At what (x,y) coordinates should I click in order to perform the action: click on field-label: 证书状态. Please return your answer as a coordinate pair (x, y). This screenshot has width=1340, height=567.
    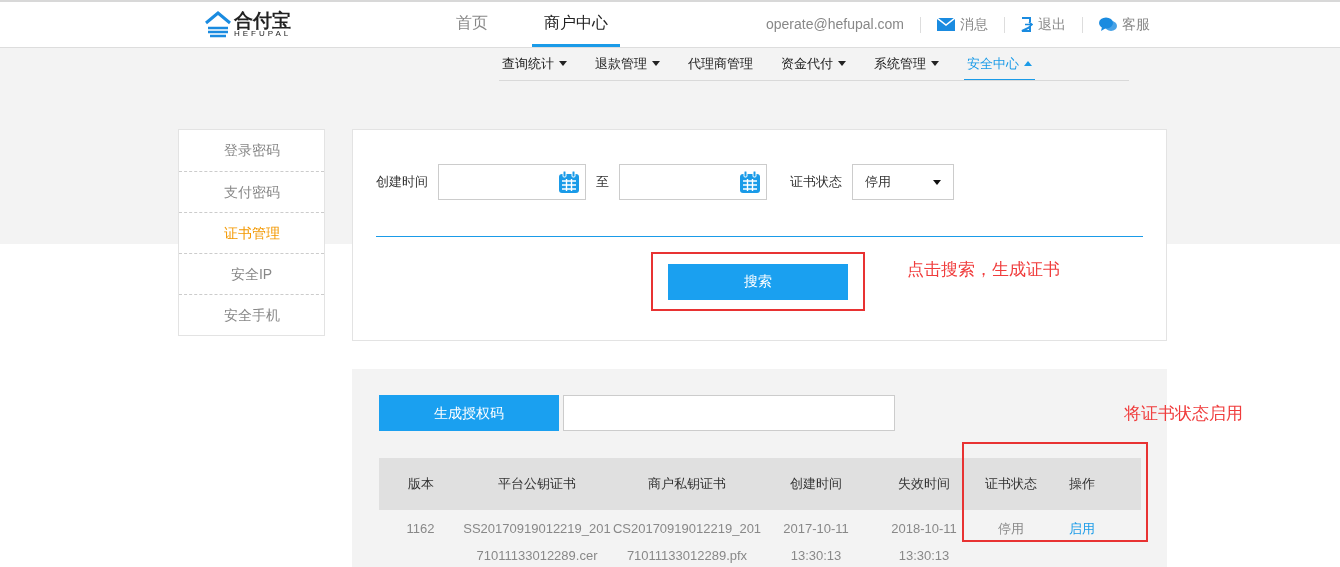
    Looking at the image, I should click on (816, 182).